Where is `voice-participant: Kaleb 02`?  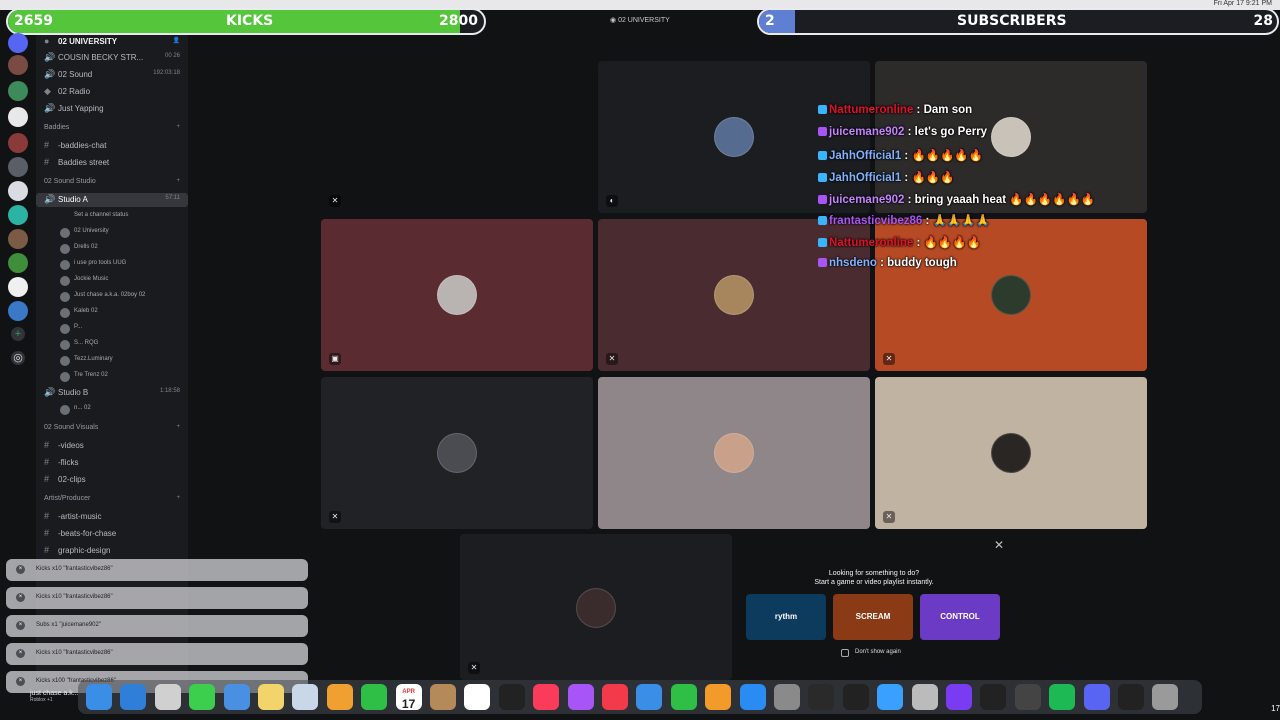
voice-participant: Kaleb 02 is located at coordinates (112, 313).